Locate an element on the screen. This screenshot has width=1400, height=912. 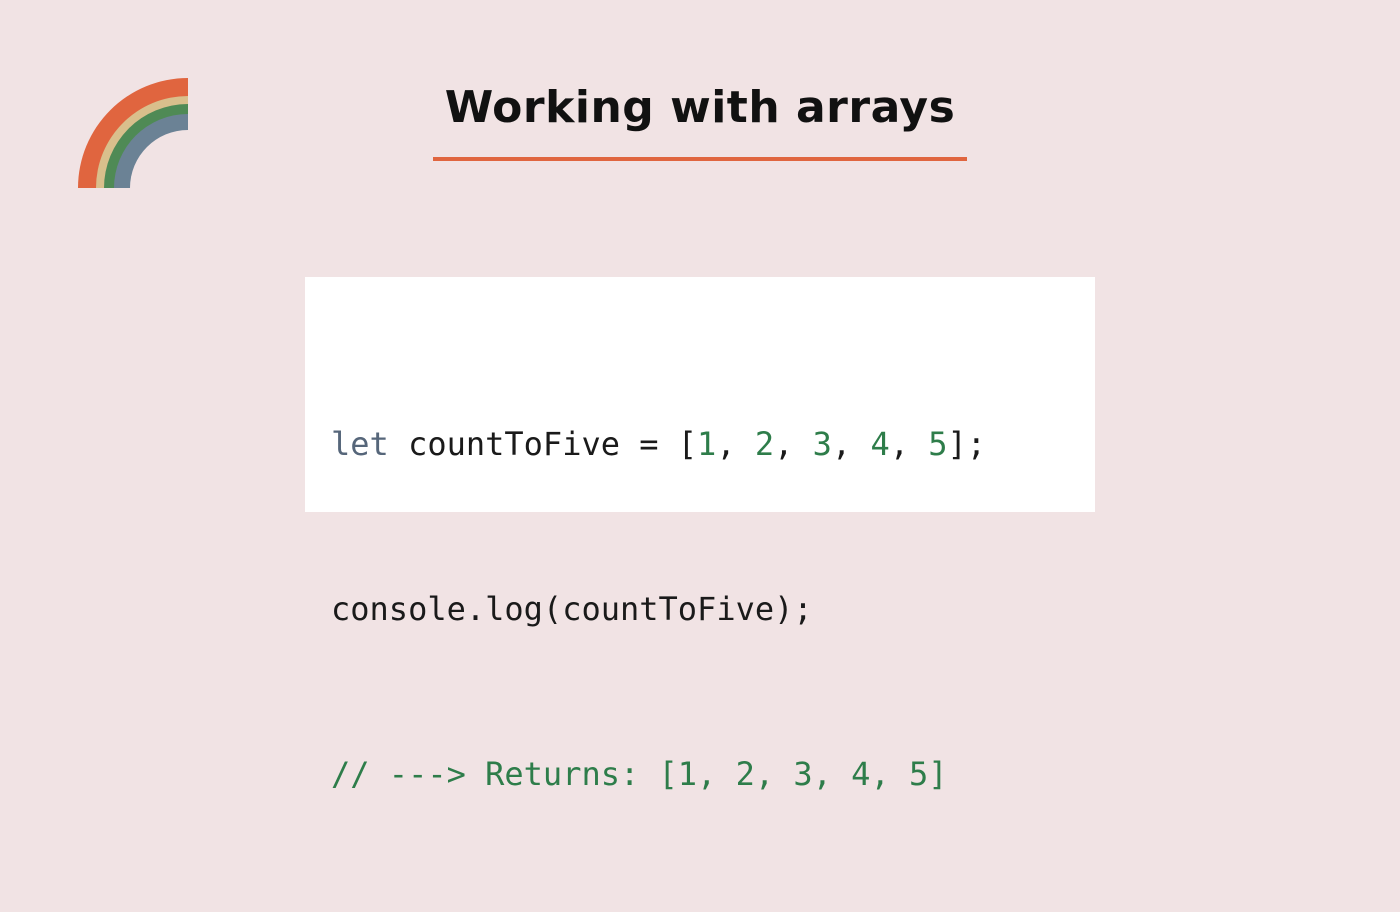
code-line-1: let countToFive = [1, 2, 3, 4, 5]; is located at coordinates (658, 444).